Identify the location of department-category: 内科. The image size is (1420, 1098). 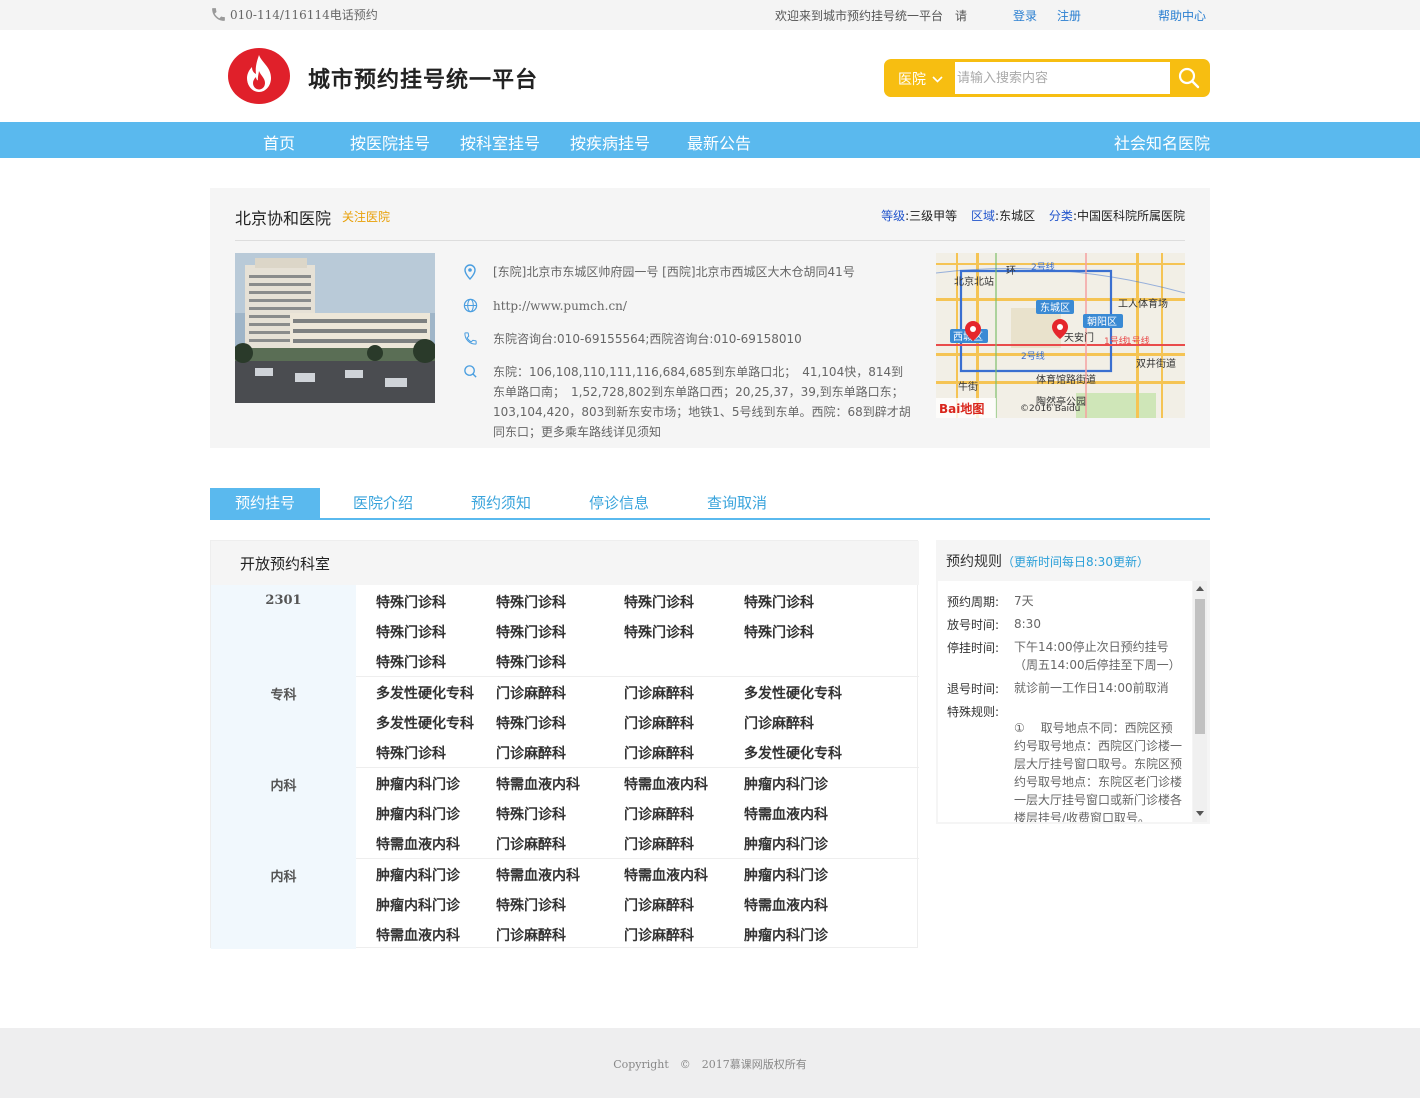
(283, 903).